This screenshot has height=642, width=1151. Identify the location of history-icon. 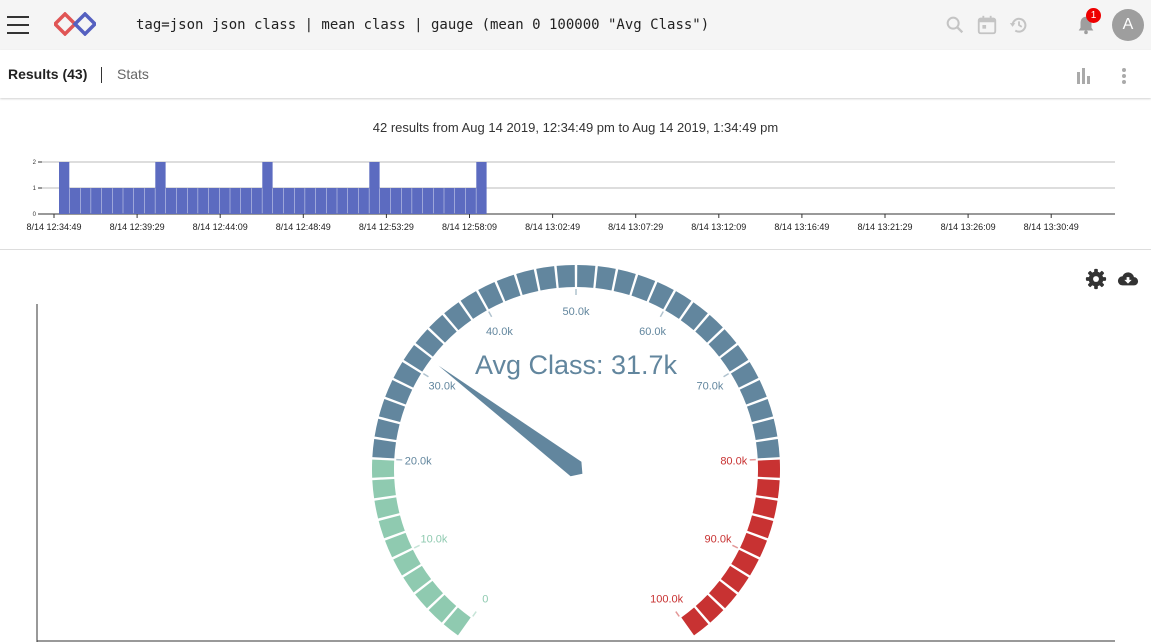
(1019, 25).